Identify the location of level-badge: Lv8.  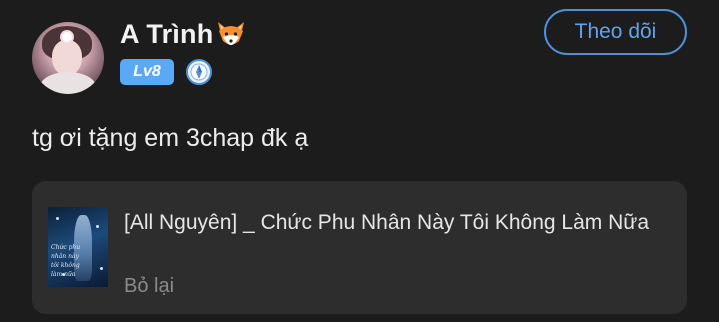
(147, 72).